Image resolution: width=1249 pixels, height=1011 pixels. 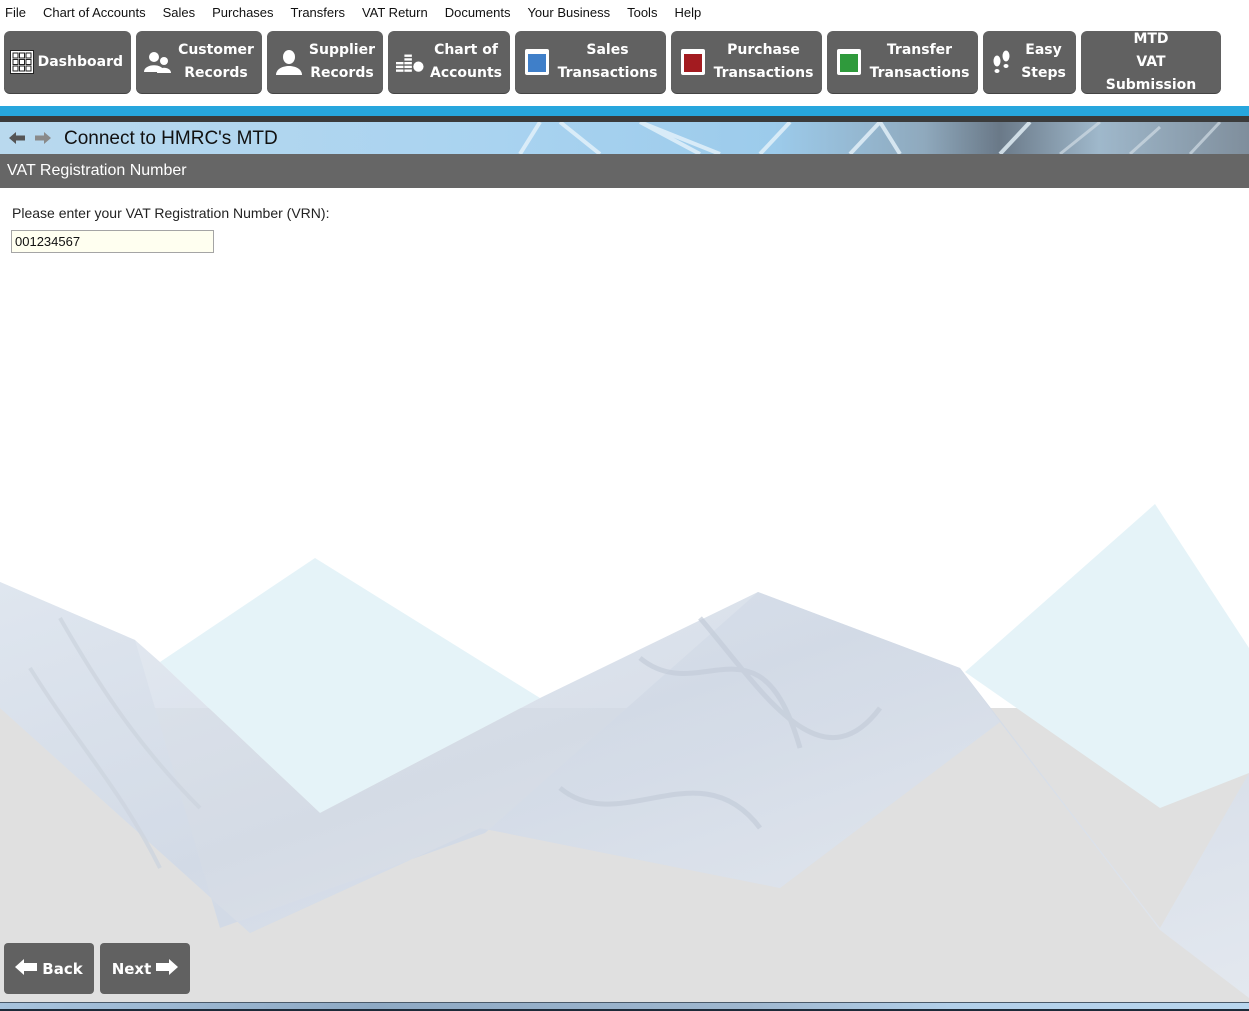 What do you see at coordinates (919, 73) in the screenshot?
I see `transfer-transactions-label-line2: Transactions` at bounding box center [919, 73].